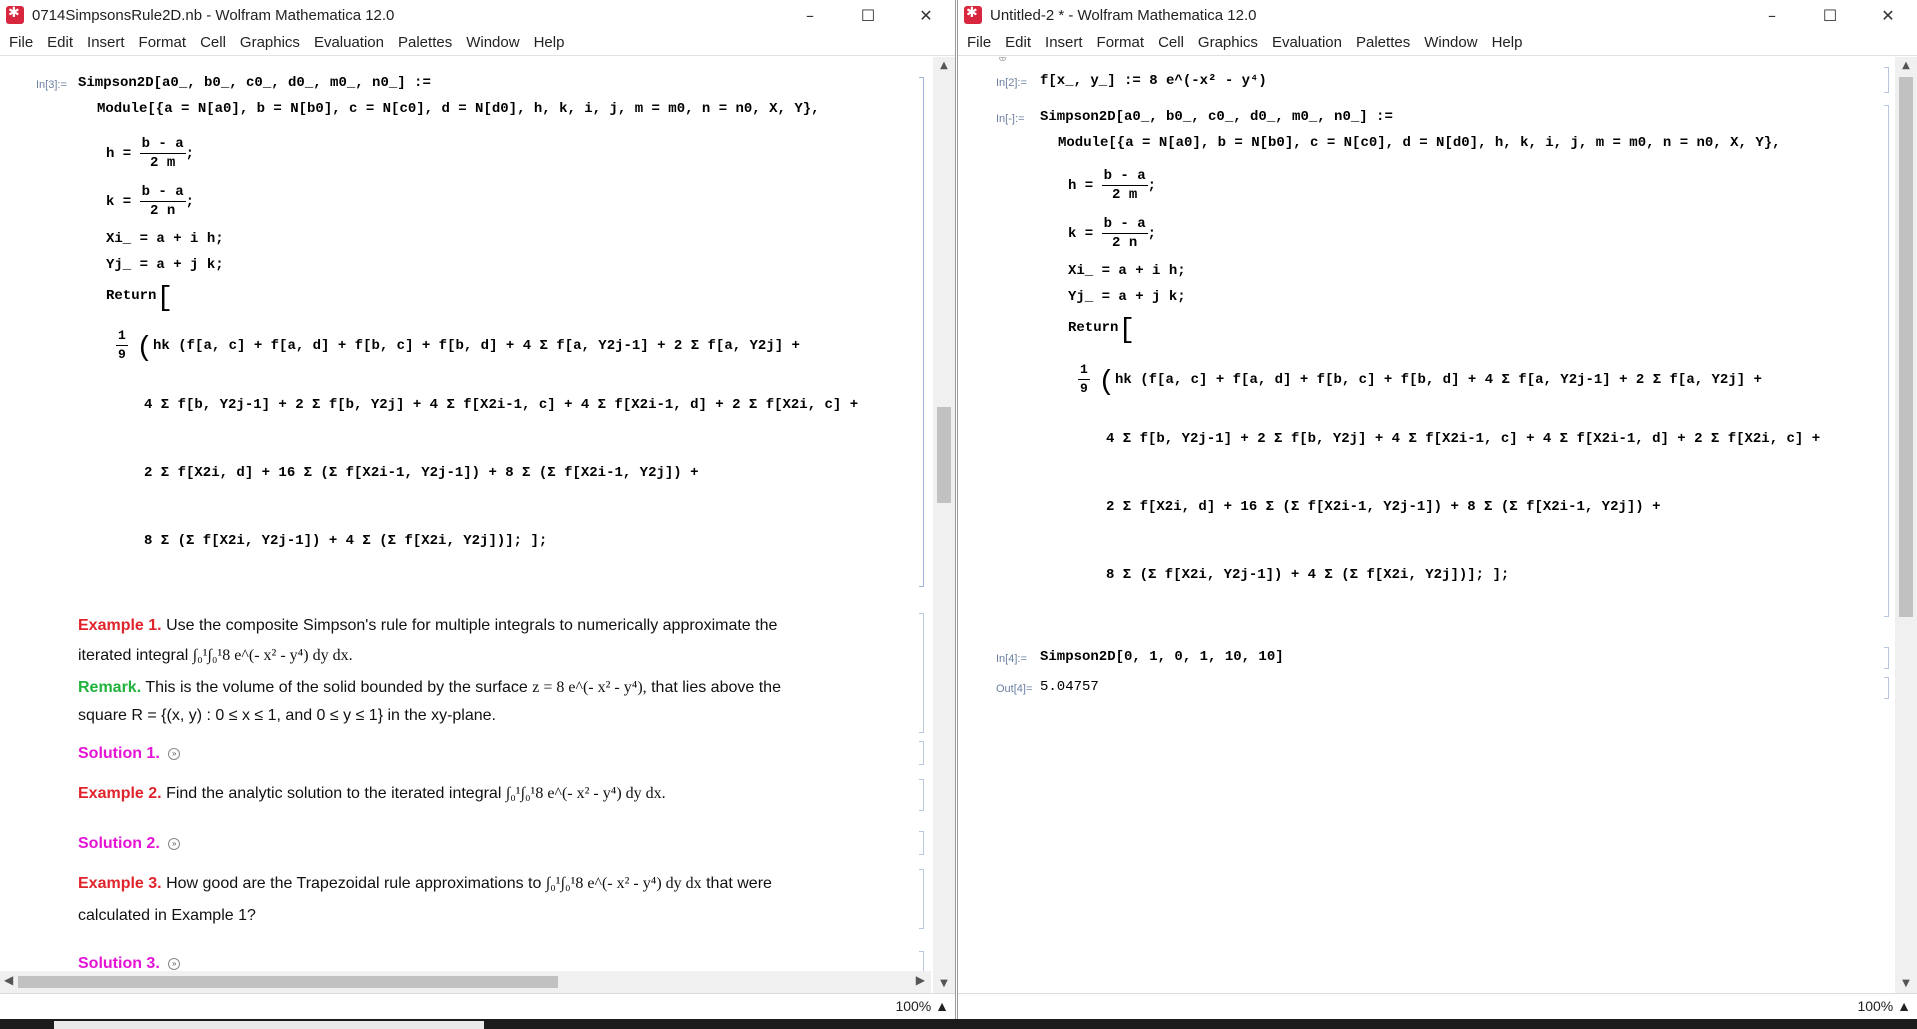  What do you see at coordinates (1153, 81) in the screenshot?
I see `f-definition: f[x_, y_] := 8 e^(-x² - y⁴)` at bounding box center [1153, 81].